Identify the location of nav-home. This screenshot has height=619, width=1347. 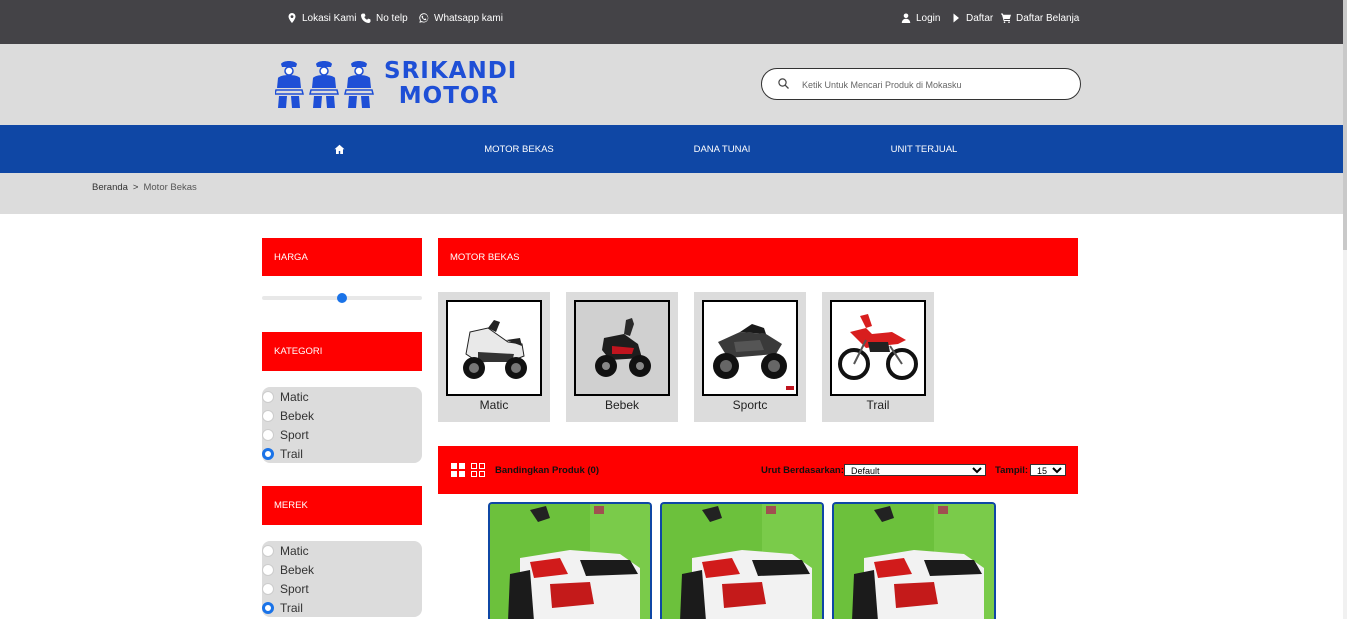
(339, 149).